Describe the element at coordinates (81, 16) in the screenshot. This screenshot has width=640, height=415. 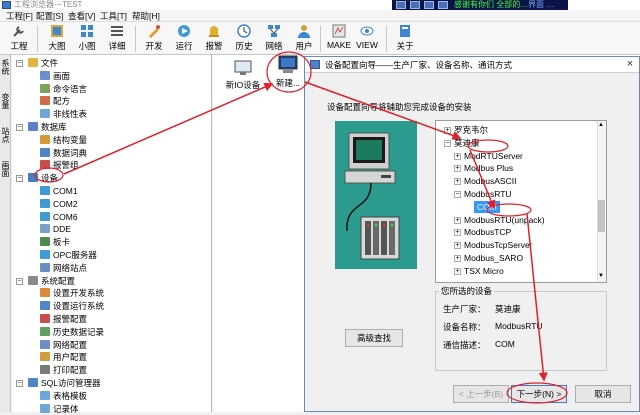
I see `menu-view: 查看[V]` at that location.